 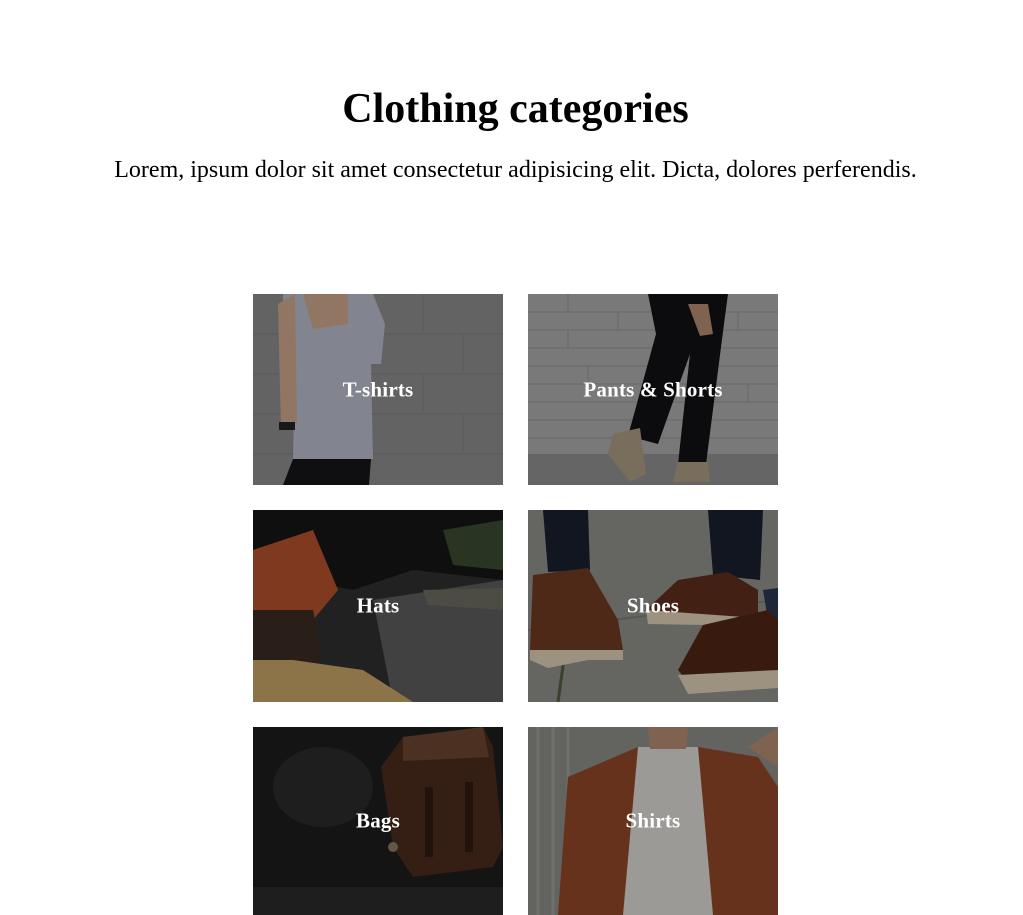 I want to click on category-label: Pants & Shorts, so click(x=653, y=389).